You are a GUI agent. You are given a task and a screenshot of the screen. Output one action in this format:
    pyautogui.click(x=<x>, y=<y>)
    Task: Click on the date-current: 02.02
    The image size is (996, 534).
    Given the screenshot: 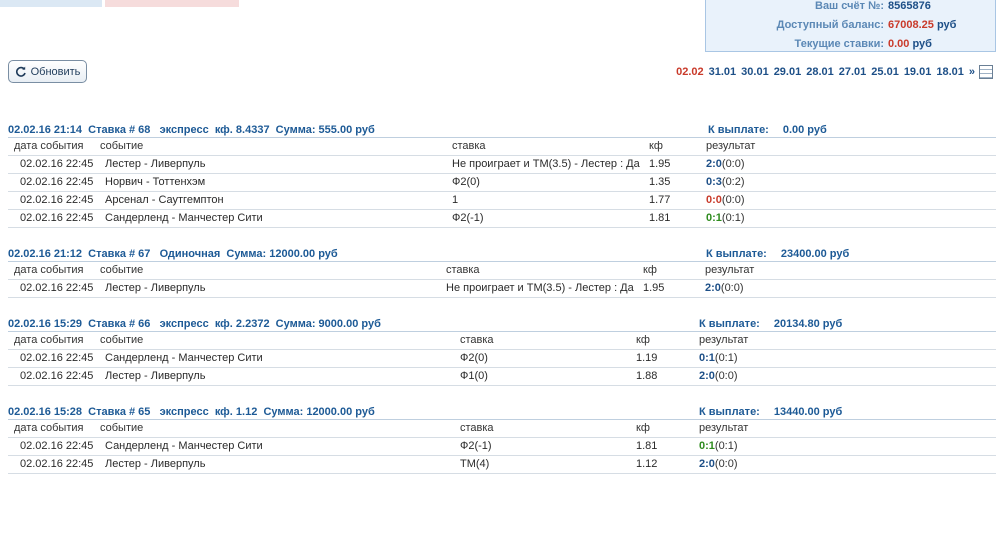 What is the action you would take?
    pyautogui.click(x=690, y=72)
    